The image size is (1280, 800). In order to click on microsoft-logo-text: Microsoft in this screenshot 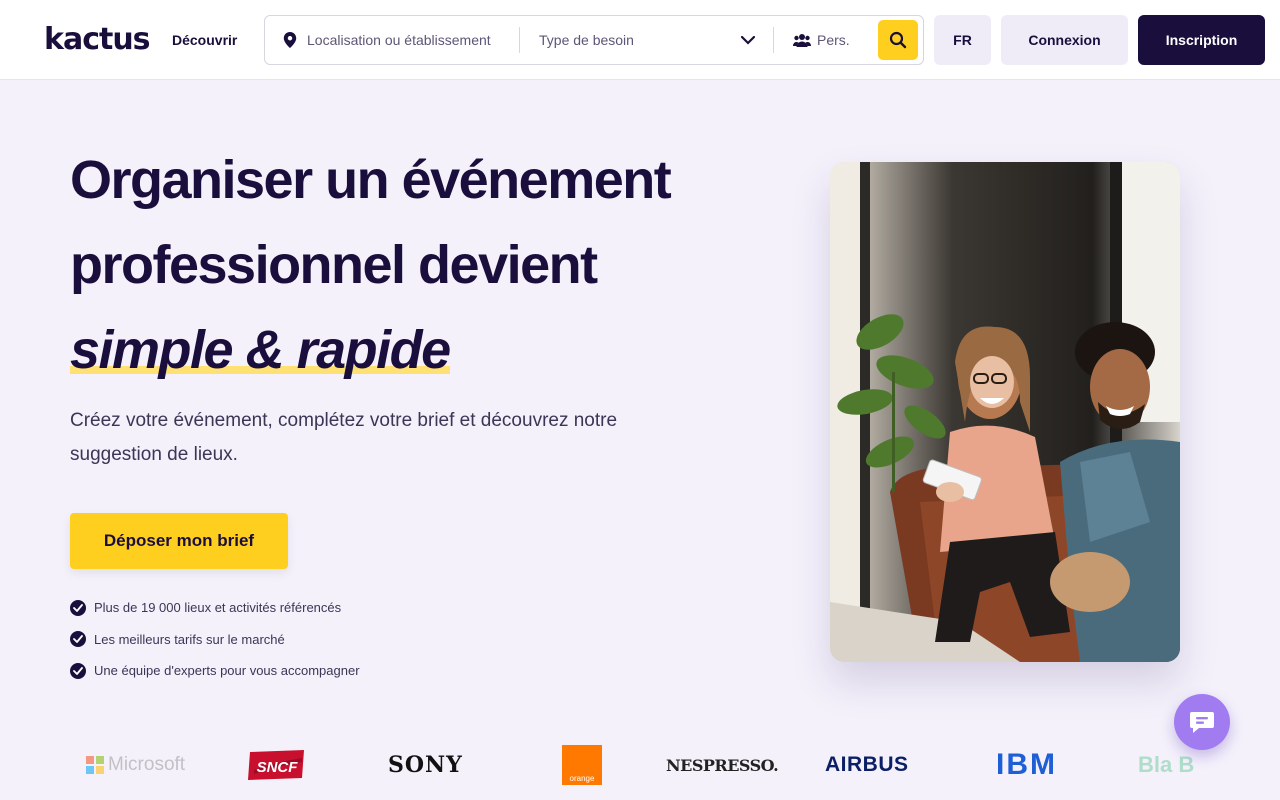, I will do `click(147, 764)`.